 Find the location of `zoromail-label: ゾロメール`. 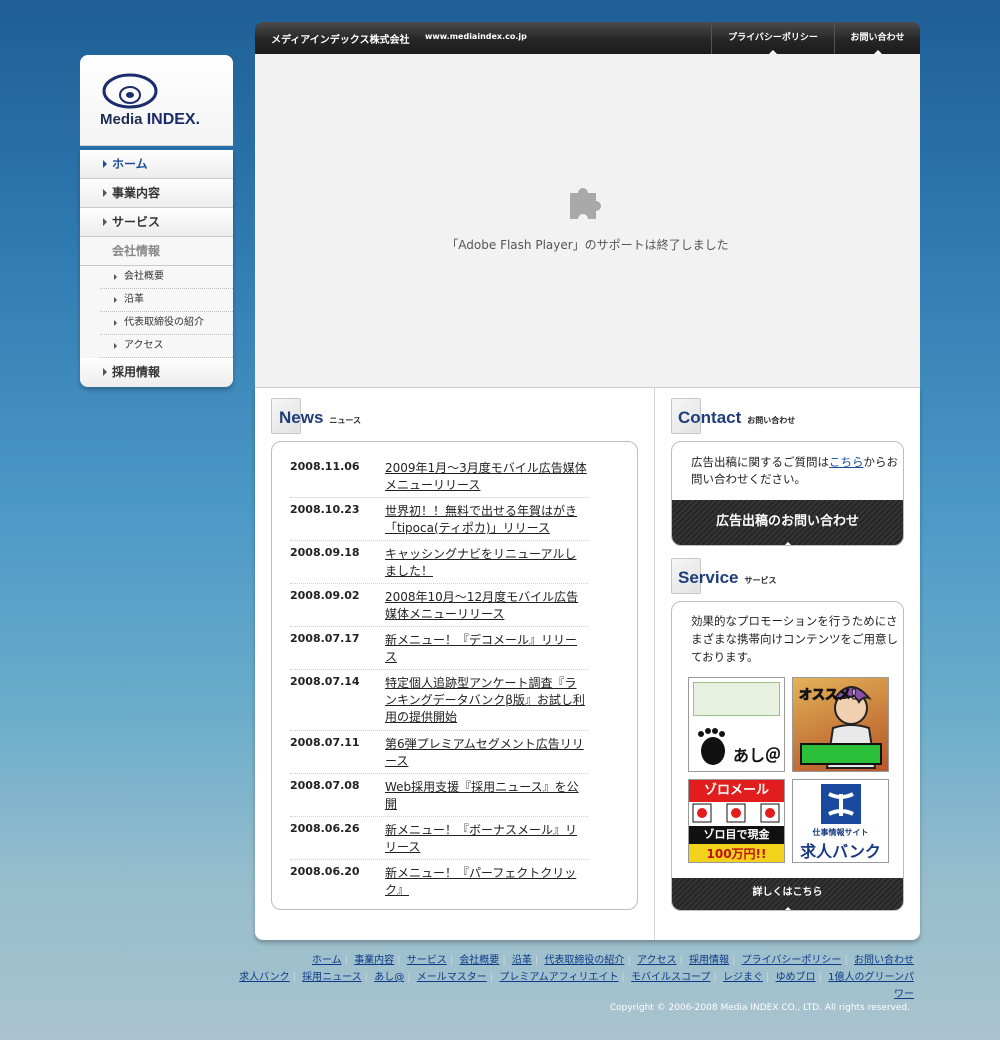

zoromail-label: ゾロメール is located at coordinates (736, 791).